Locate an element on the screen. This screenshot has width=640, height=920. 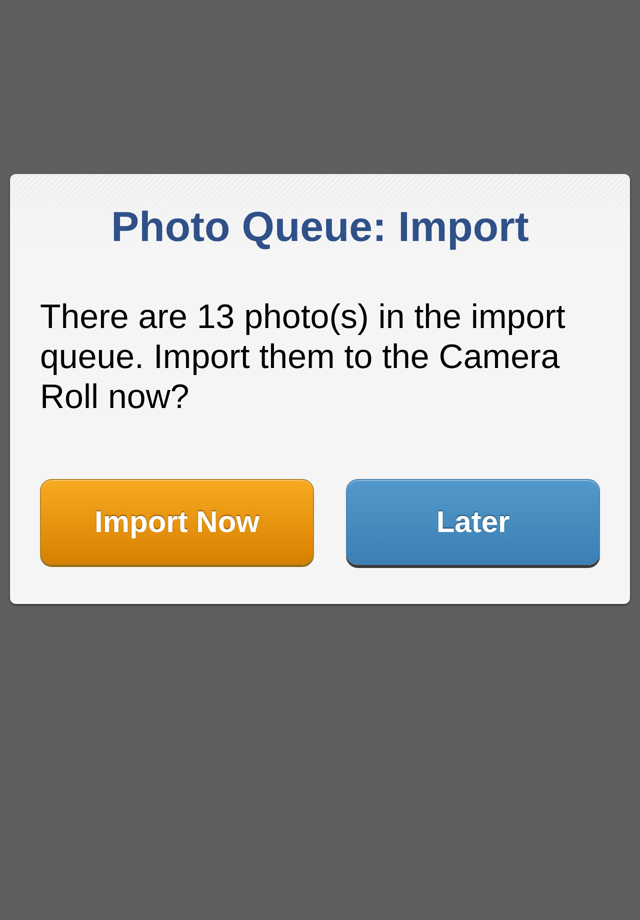
import-now-button: Import Now is located at coordinates (177, 522).